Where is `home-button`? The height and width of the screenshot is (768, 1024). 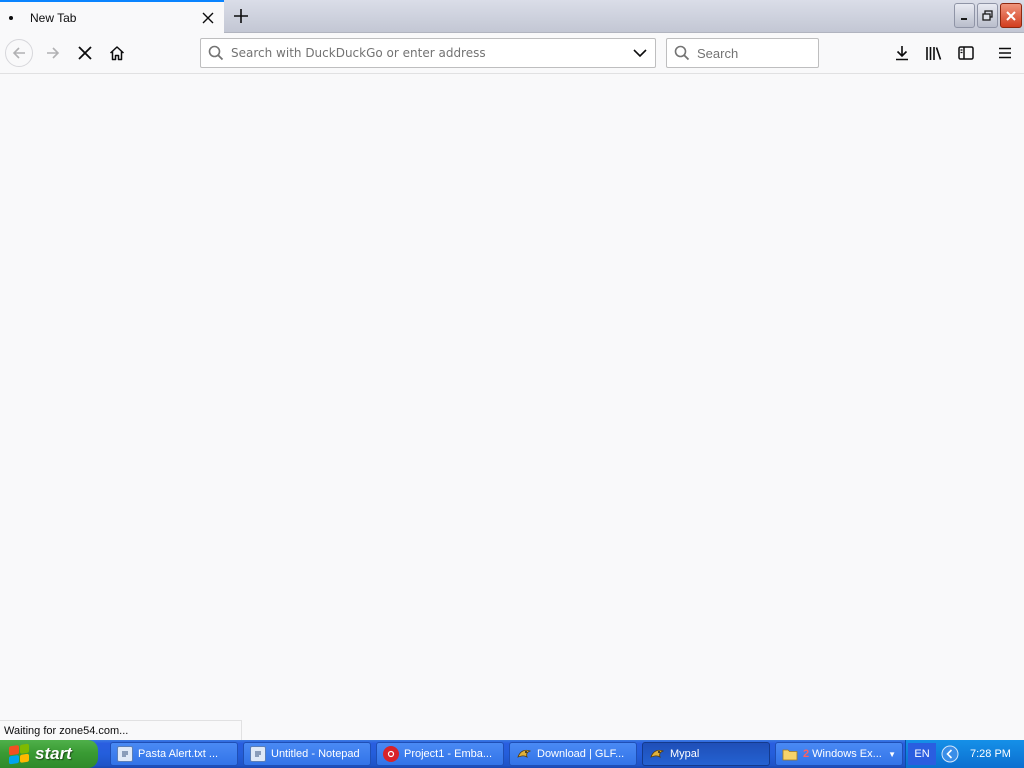
home-button is located at coordinates (117, 53).